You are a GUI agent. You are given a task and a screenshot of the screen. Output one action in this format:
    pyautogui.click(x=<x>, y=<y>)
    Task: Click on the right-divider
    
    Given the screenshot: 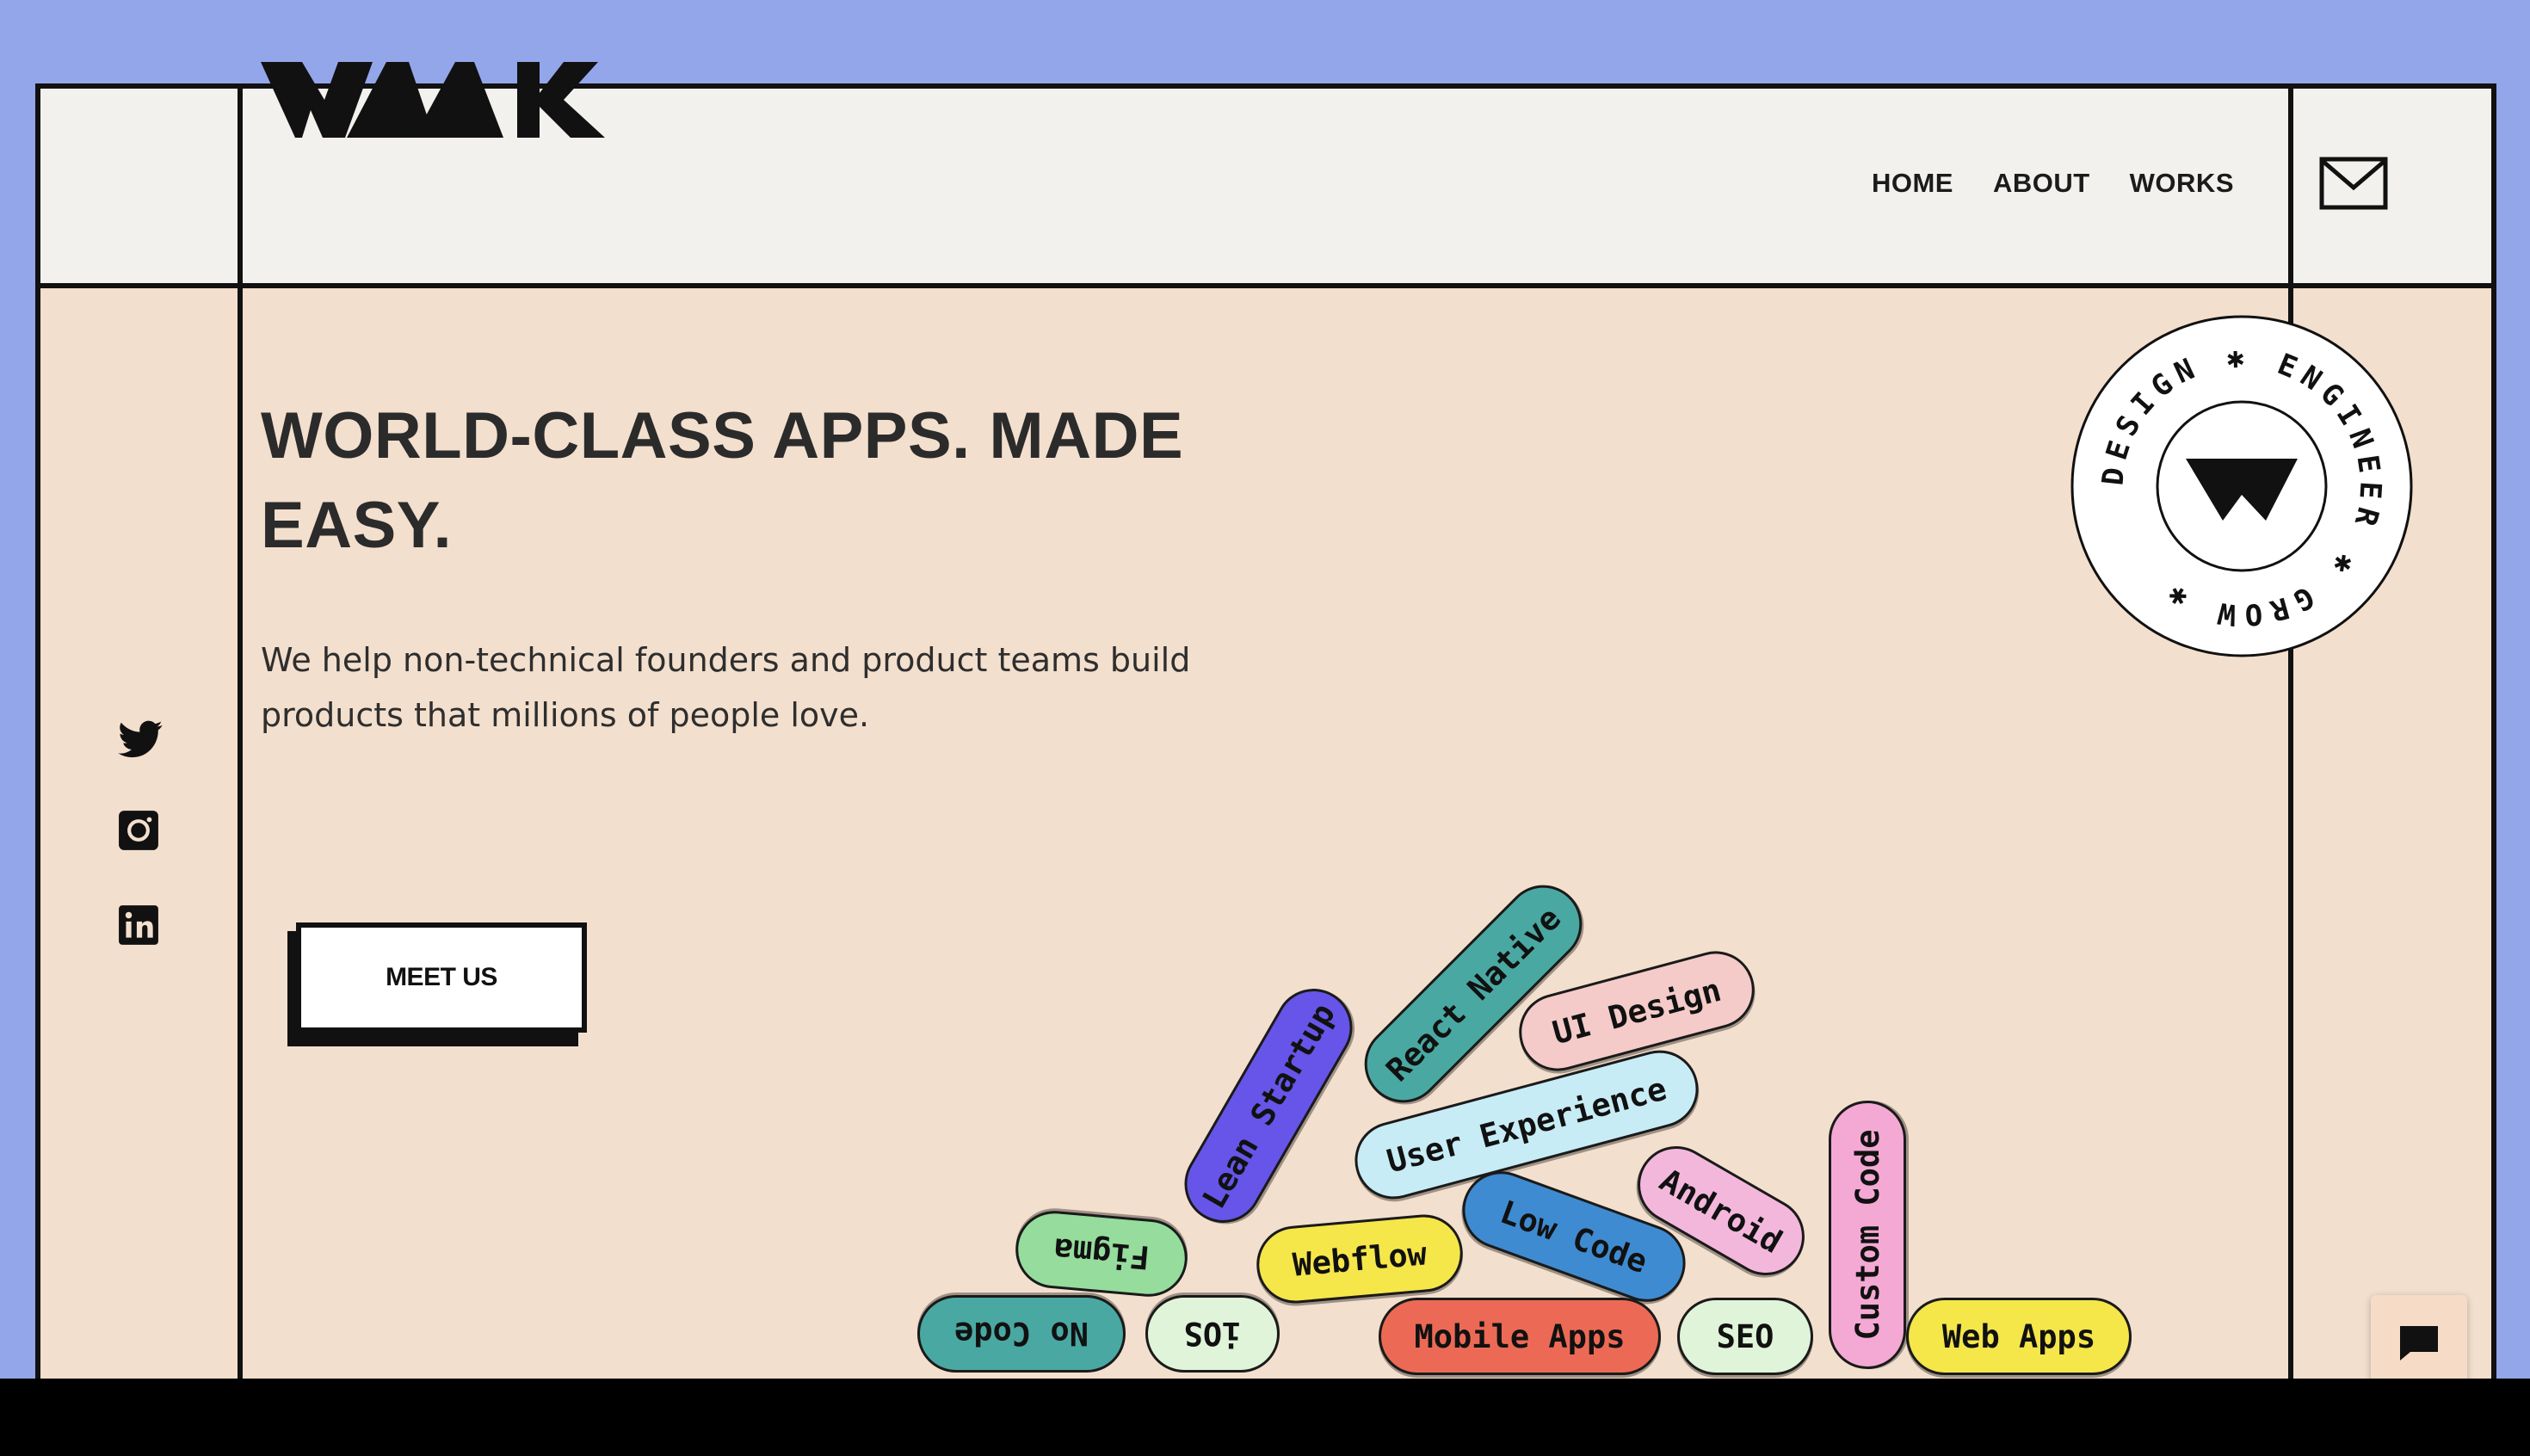 What is the action you would take?
    pyautogui.click(x=2290, y=734)
    